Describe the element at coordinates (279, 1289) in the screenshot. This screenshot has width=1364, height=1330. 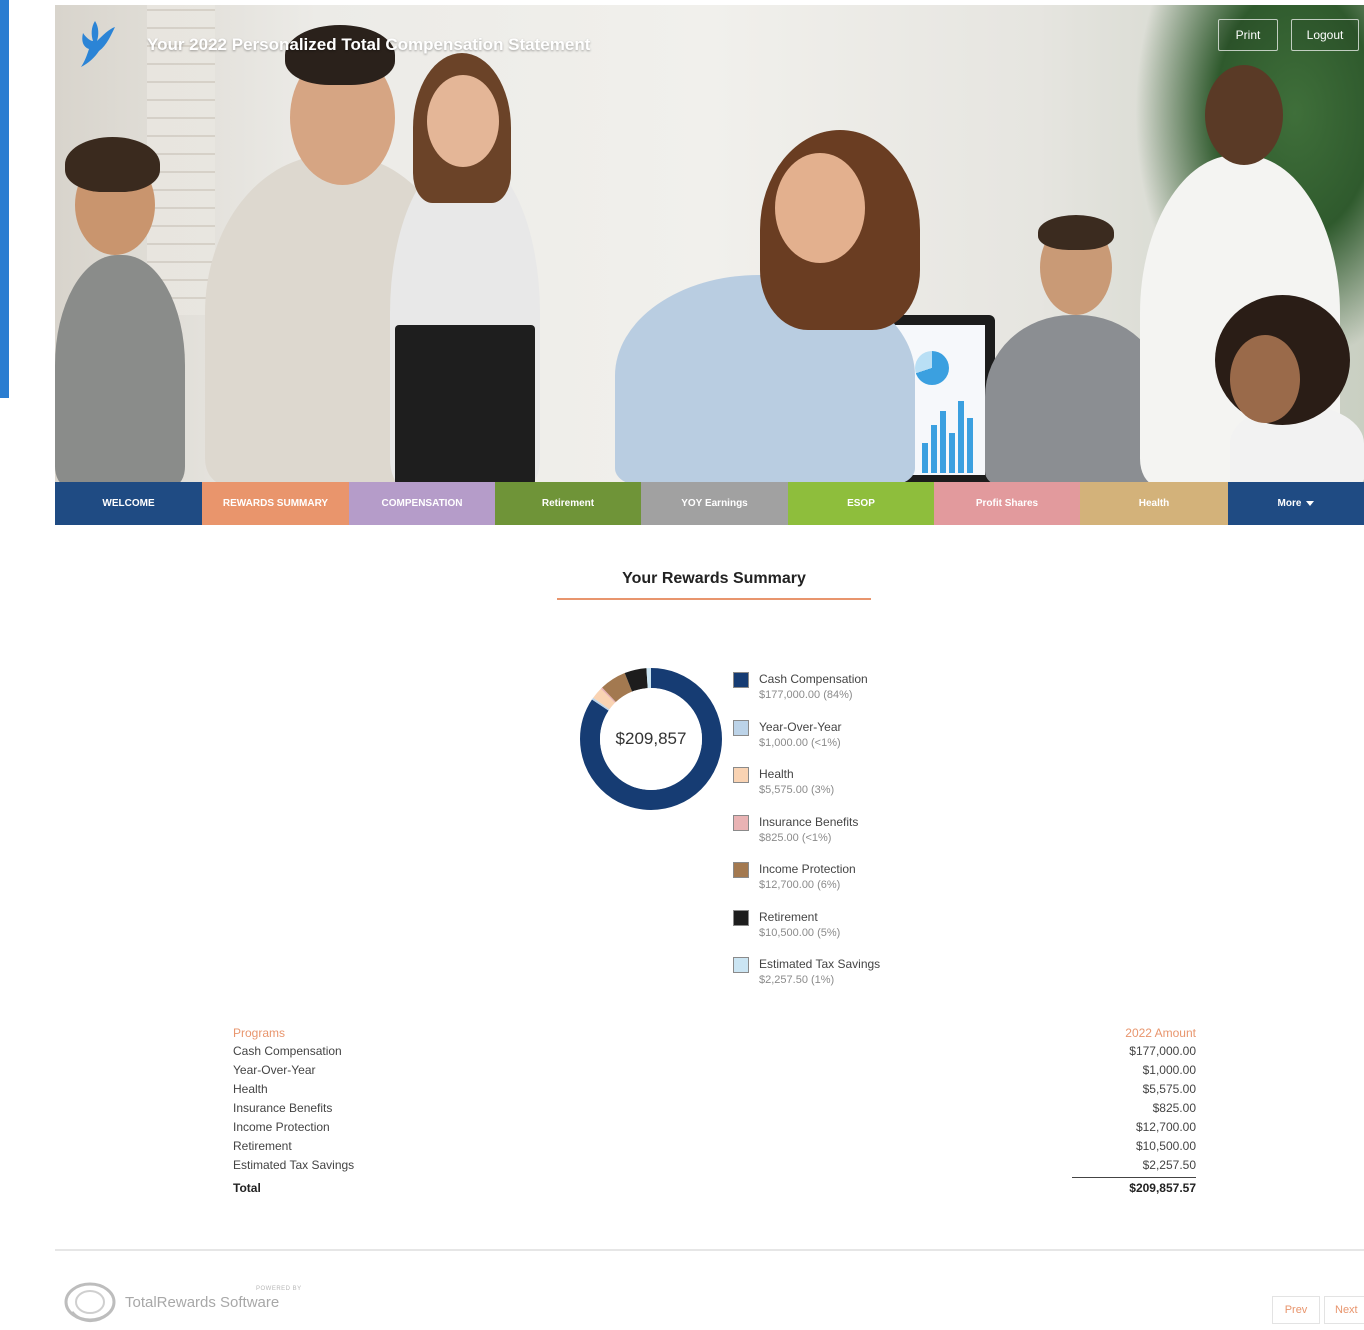
I see `powered-by-label: POWERED BY` at that location.